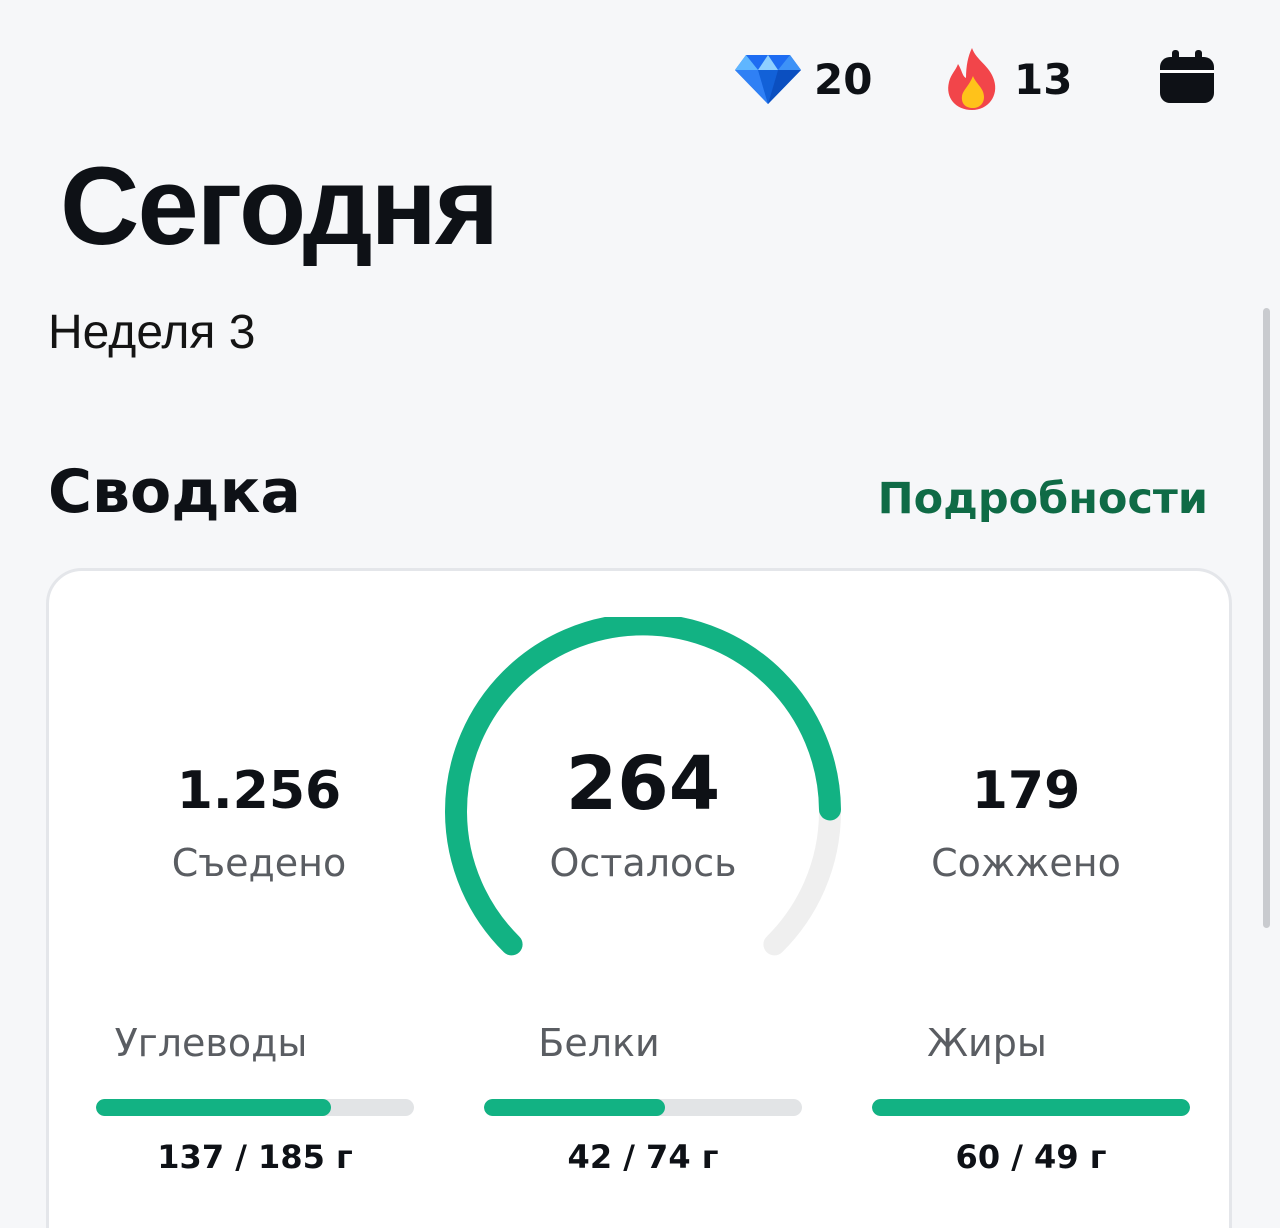  What do you see at coordinates (1007, 79) in the screenshot?
I see `streak-counter: 13` at bounding box center [1007, 79].